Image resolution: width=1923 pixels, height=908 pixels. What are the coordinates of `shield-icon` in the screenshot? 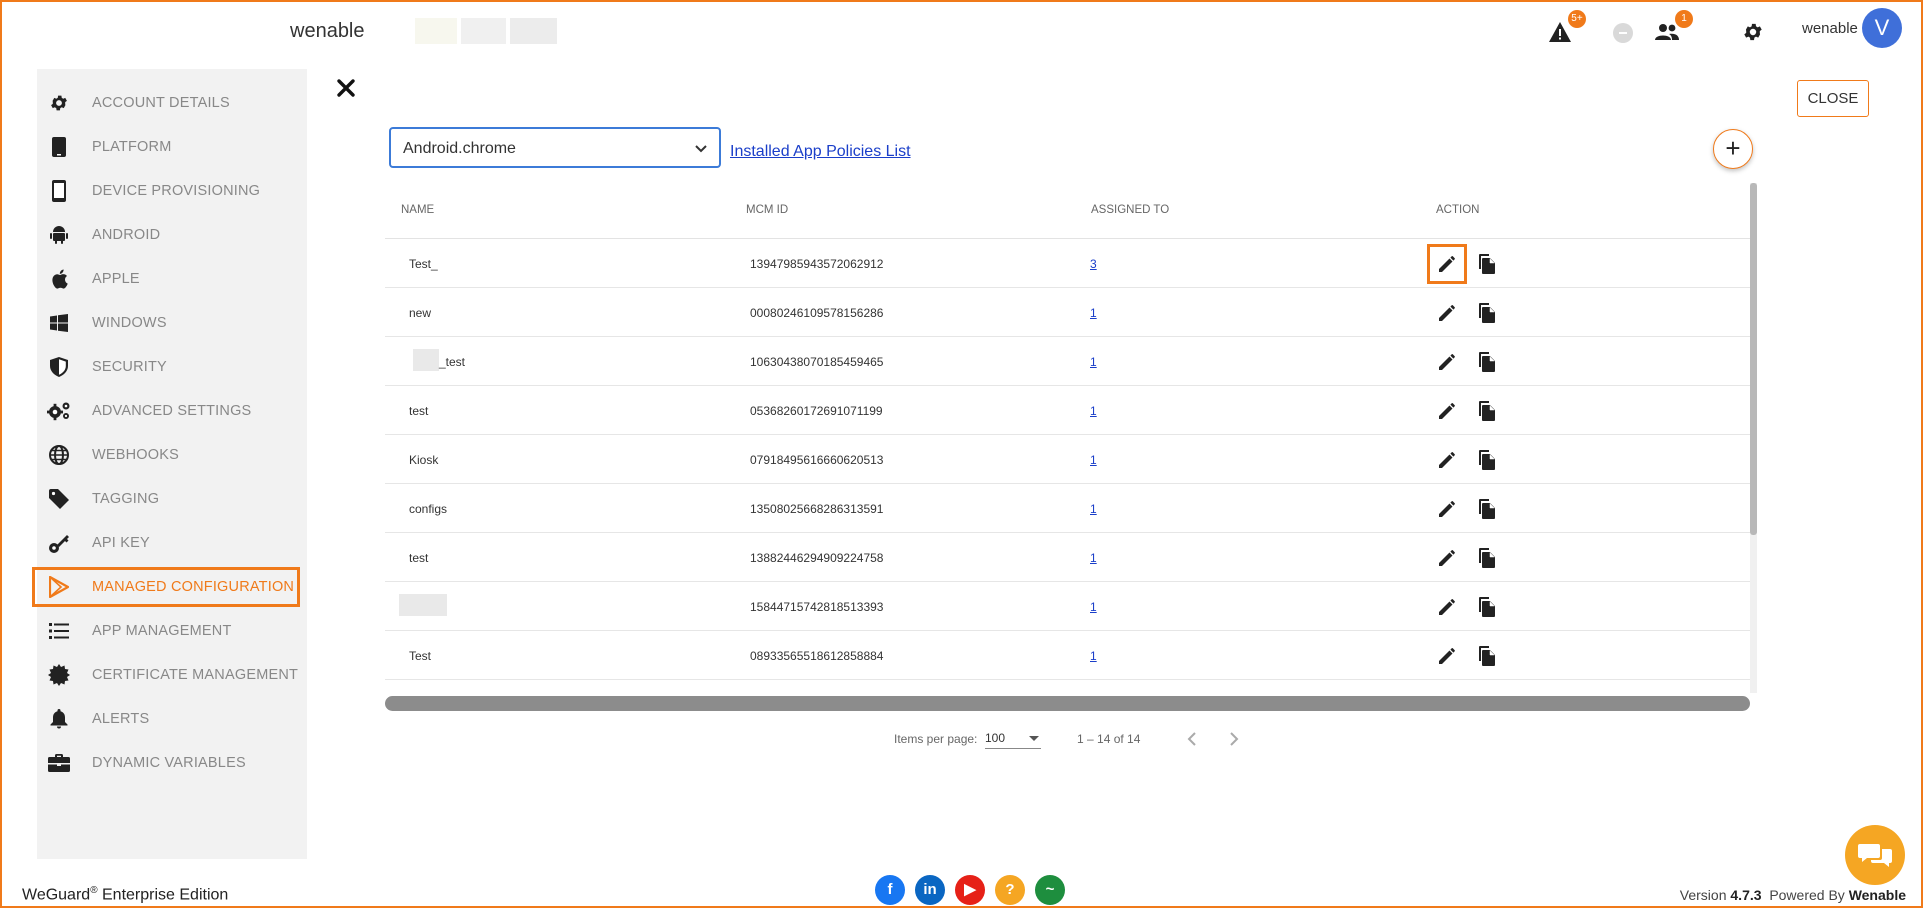 It's located at (59, 367).